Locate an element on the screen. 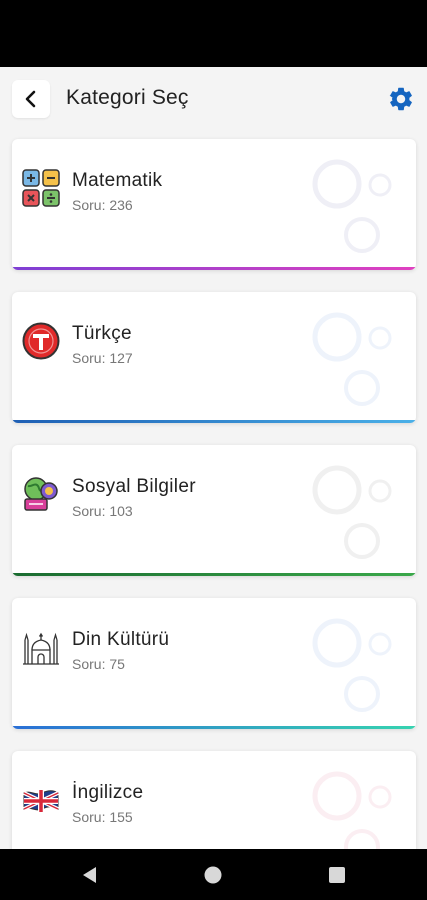  category-name: Matematik is located at coordinates (117, 180).